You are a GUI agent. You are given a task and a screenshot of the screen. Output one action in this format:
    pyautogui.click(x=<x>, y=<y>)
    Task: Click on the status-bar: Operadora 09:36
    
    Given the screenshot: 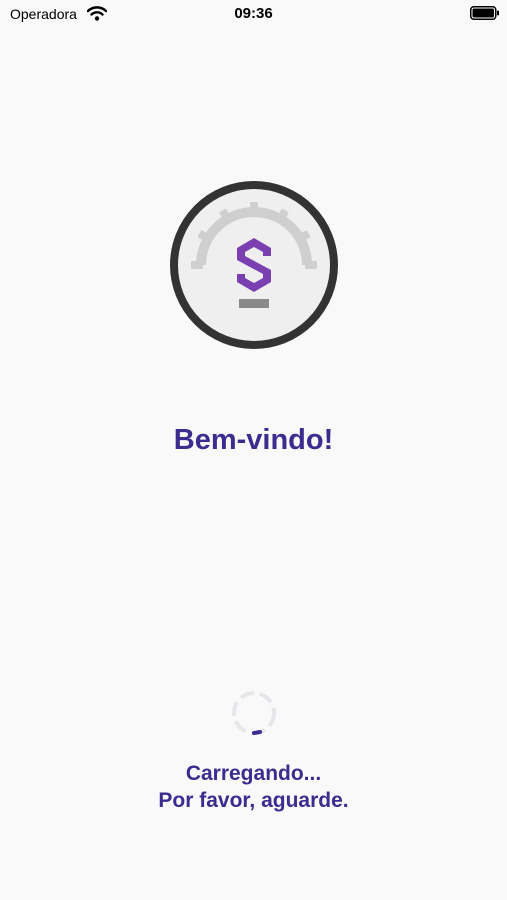 What is the action you would take?
    pyautogui.click(x=253, y=14)
    